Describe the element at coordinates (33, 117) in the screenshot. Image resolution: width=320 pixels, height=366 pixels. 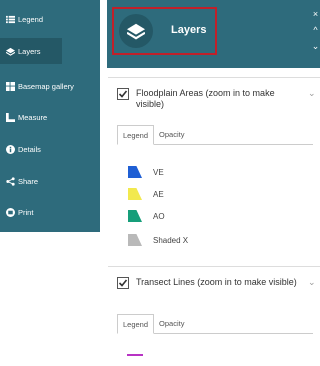
I see `sidebar-item-label: Measure` at that location.